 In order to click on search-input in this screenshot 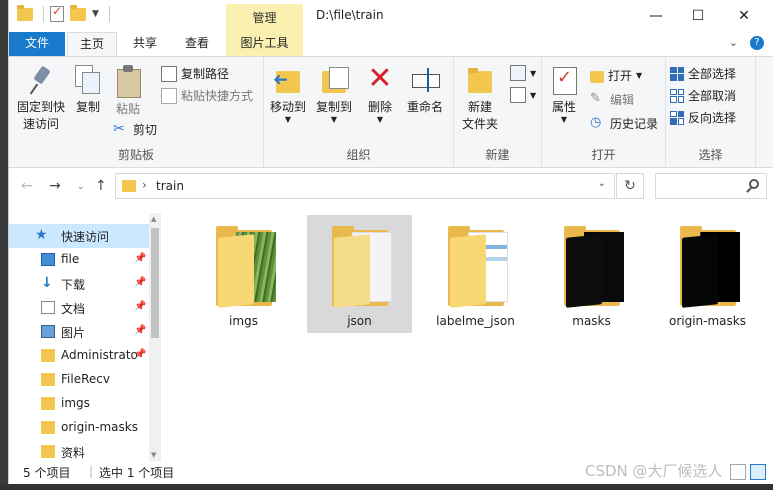, I will do `click(702, 187)`.